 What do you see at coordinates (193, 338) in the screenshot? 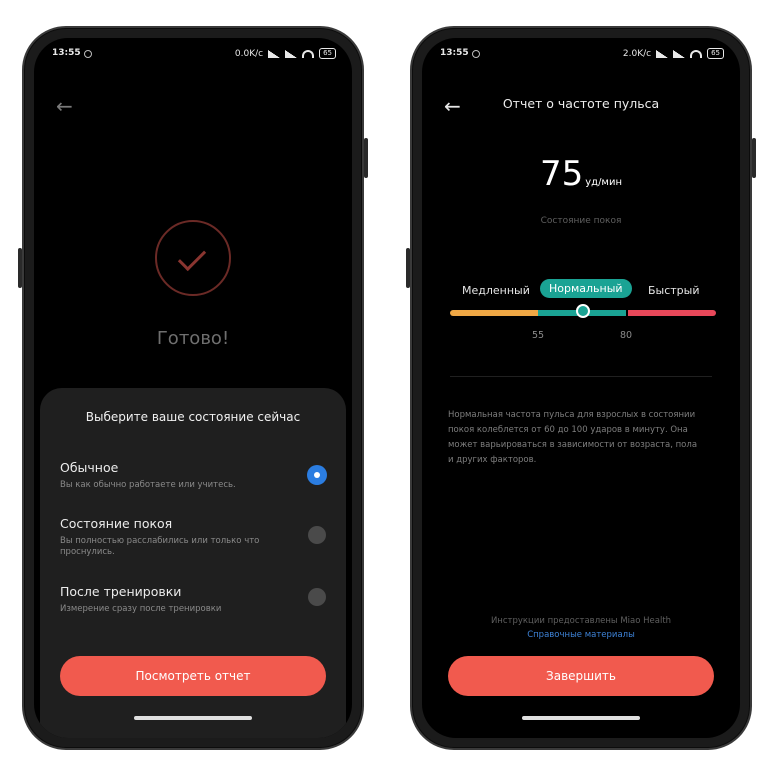
I see `done-title: Готово!` at bounding box center [193, 338].